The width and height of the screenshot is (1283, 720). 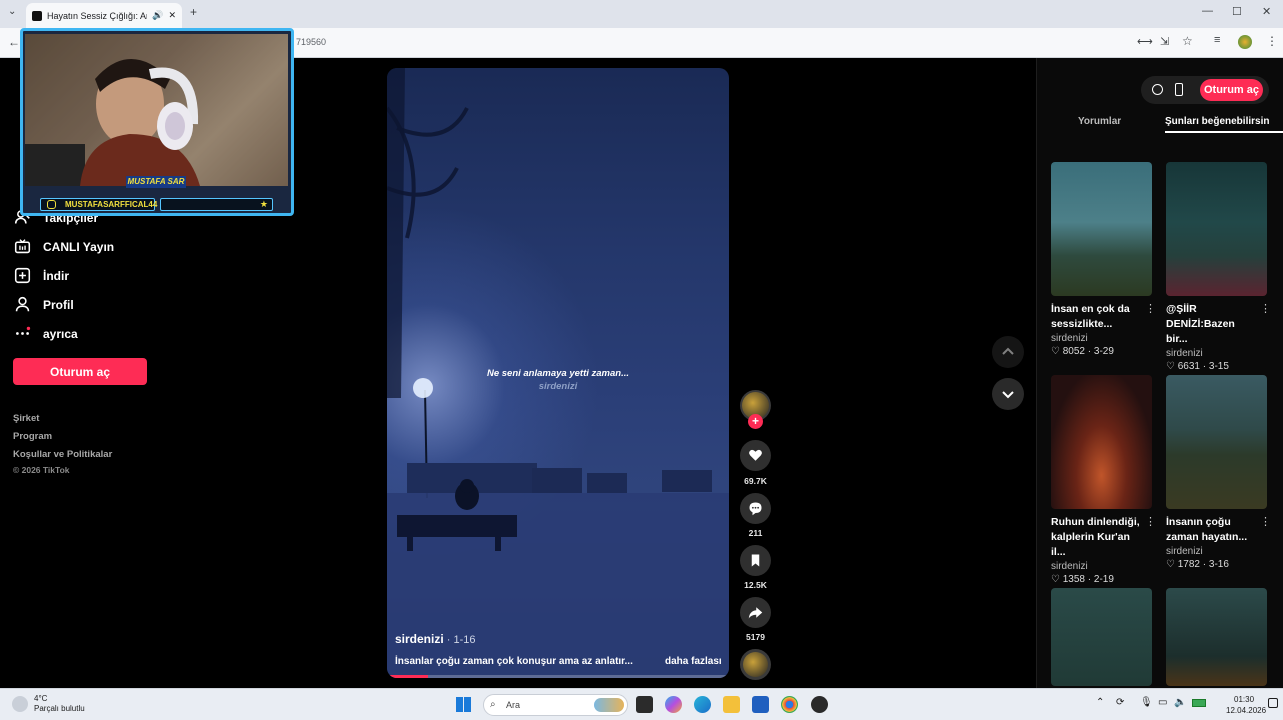 What do you see at coordinates (1207, 11) in the screenshot?
I see `minimize-icon: —` at bounding box center [1207, 11].